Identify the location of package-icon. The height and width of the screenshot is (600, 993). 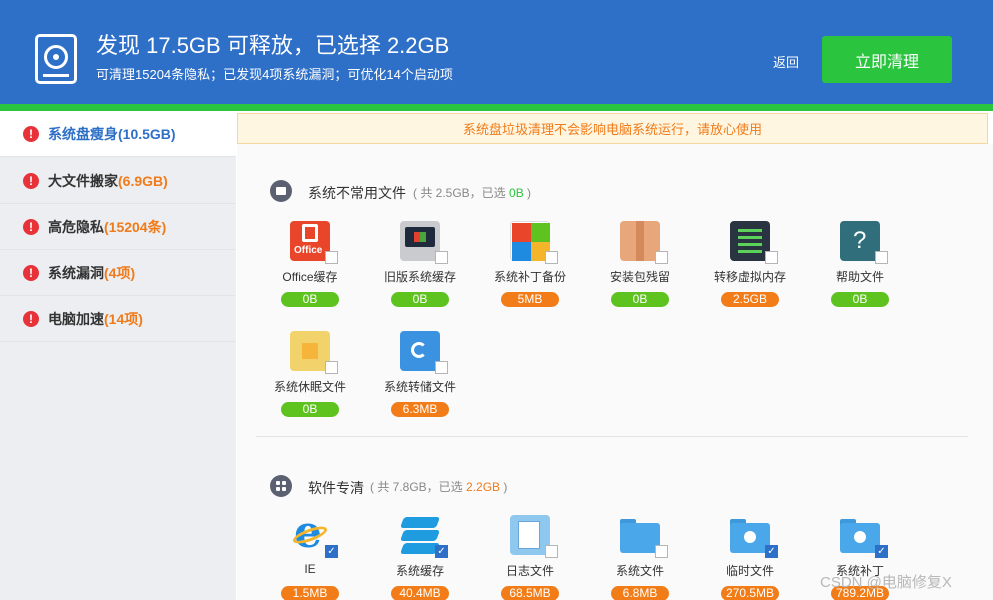
(640, 241).